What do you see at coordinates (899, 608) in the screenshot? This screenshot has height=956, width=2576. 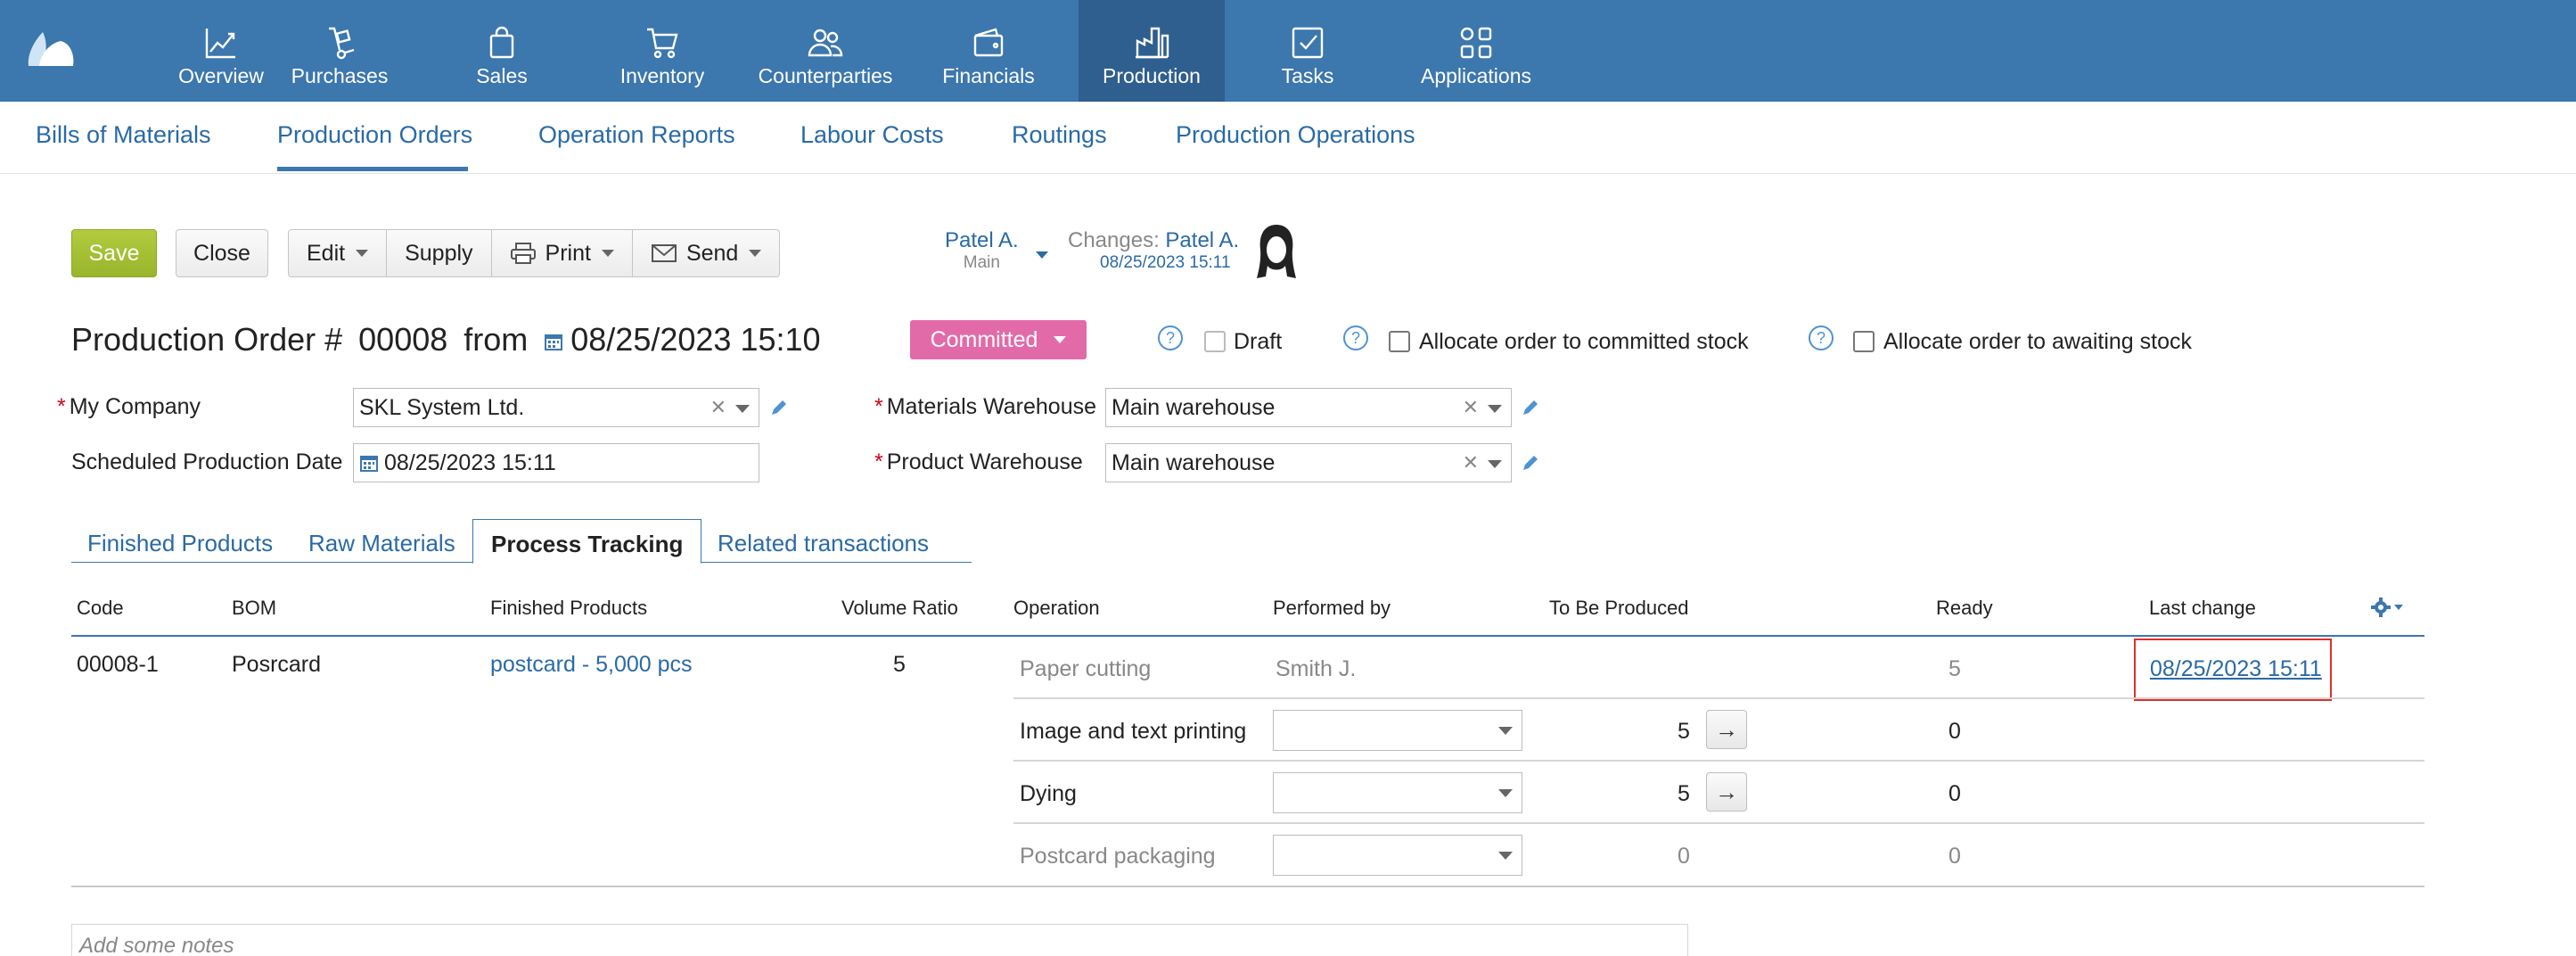 I see `column-header-volume-ratio: Volume Ratio` at bounding box center [899, 608].